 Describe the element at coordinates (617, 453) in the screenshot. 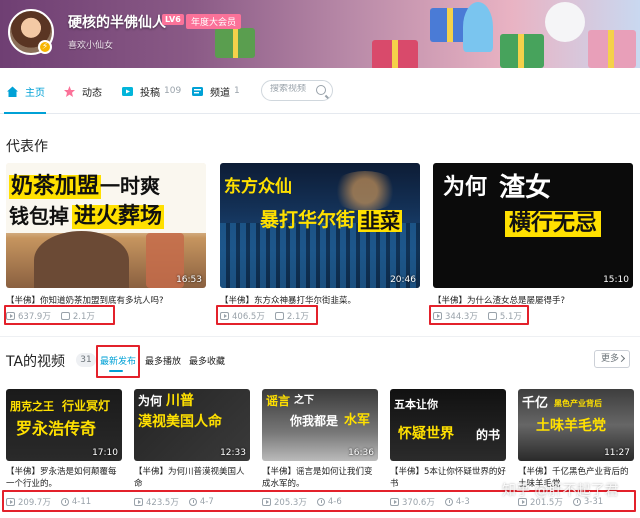

I see `video-duration: 11:27` at that location.